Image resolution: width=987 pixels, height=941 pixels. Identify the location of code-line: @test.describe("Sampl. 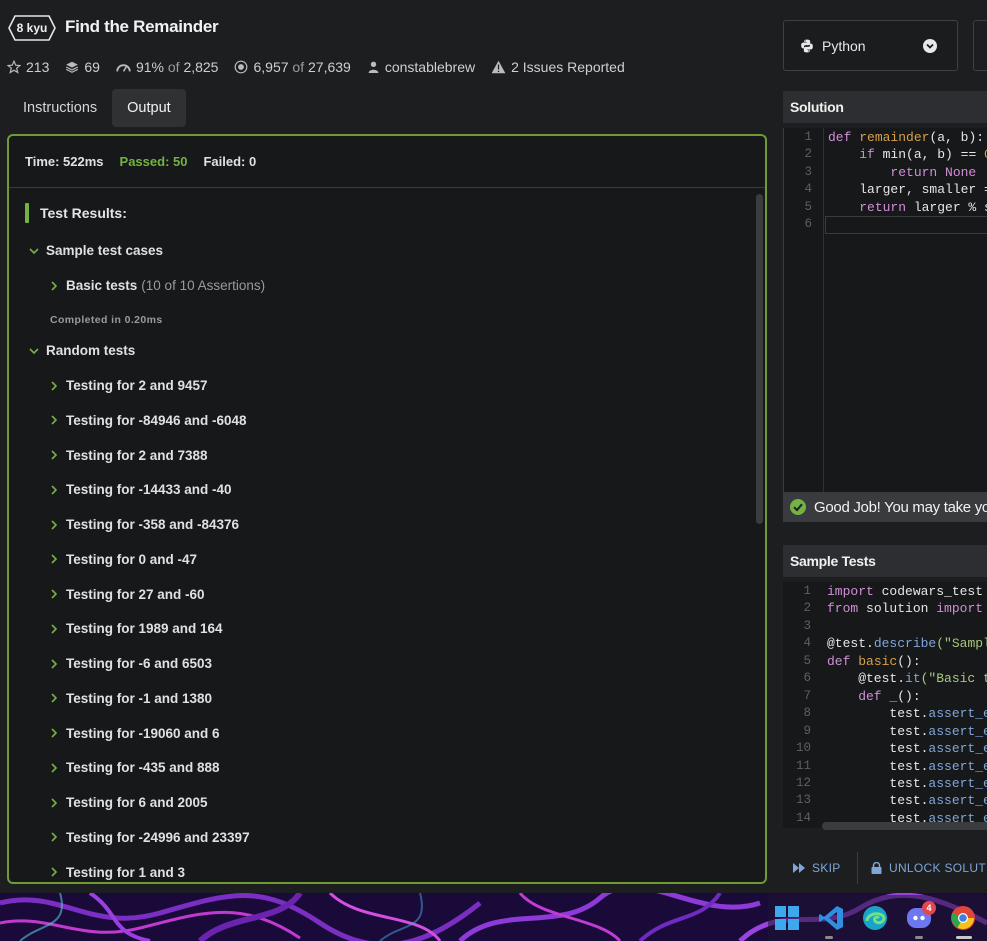
(907, 643).